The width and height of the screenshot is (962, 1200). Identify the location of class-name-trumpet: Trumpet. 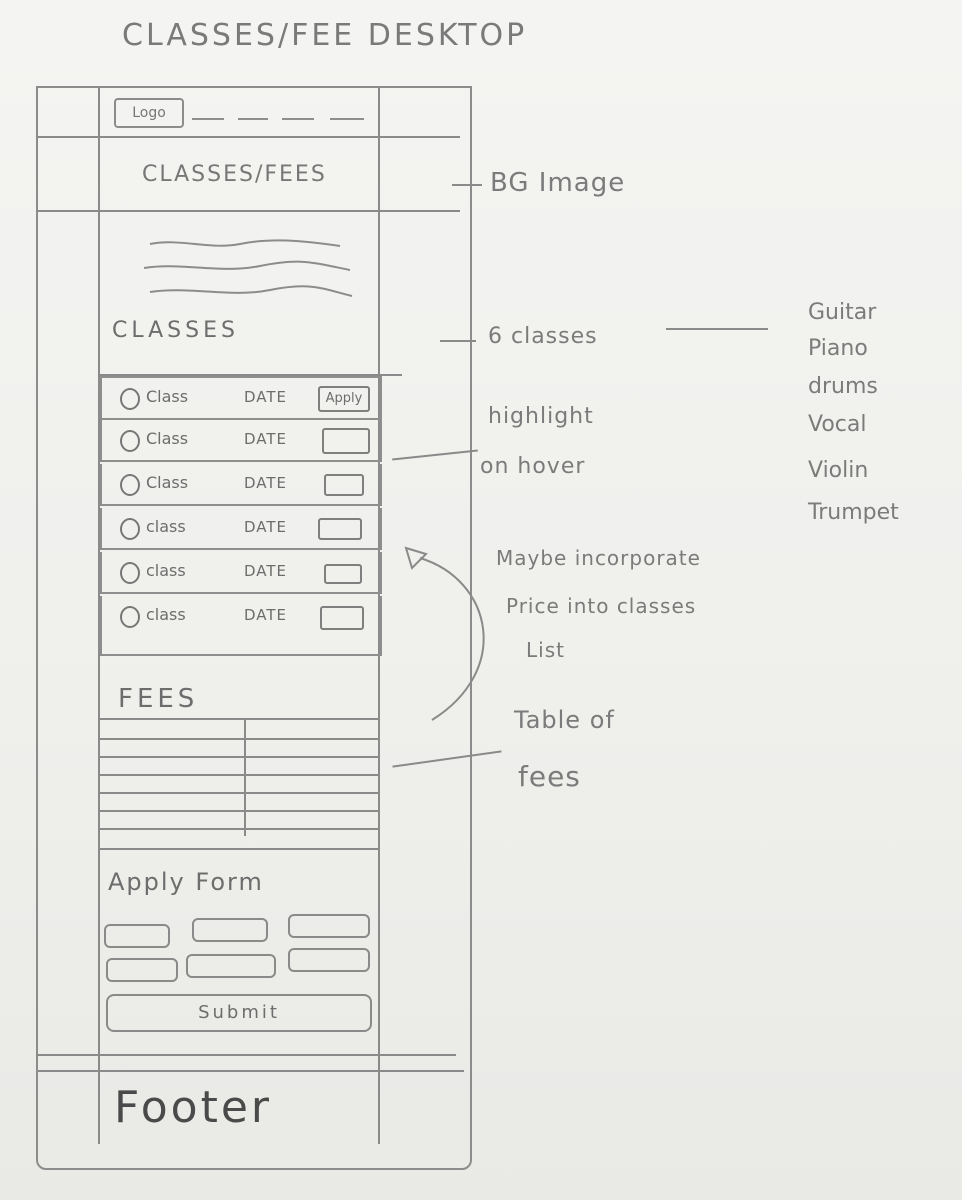
(853, 512).